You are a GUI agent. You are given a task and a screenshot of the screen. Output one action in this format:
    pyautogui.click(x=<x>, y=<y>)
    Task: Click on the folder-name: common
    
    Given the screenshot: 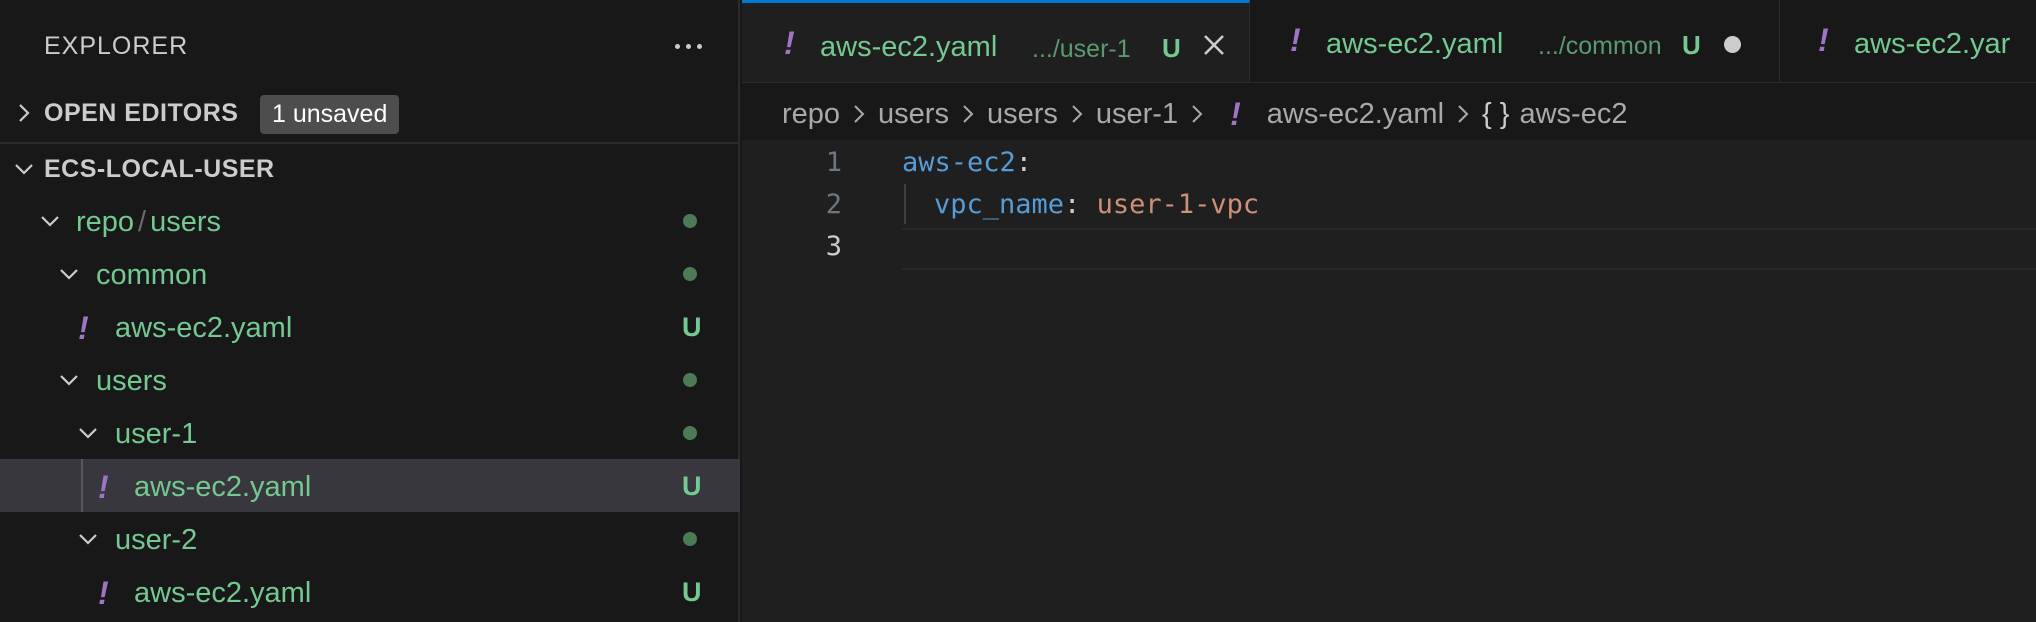 What is the action you would take?
    pyautogui.click(x=152, y=275)
    